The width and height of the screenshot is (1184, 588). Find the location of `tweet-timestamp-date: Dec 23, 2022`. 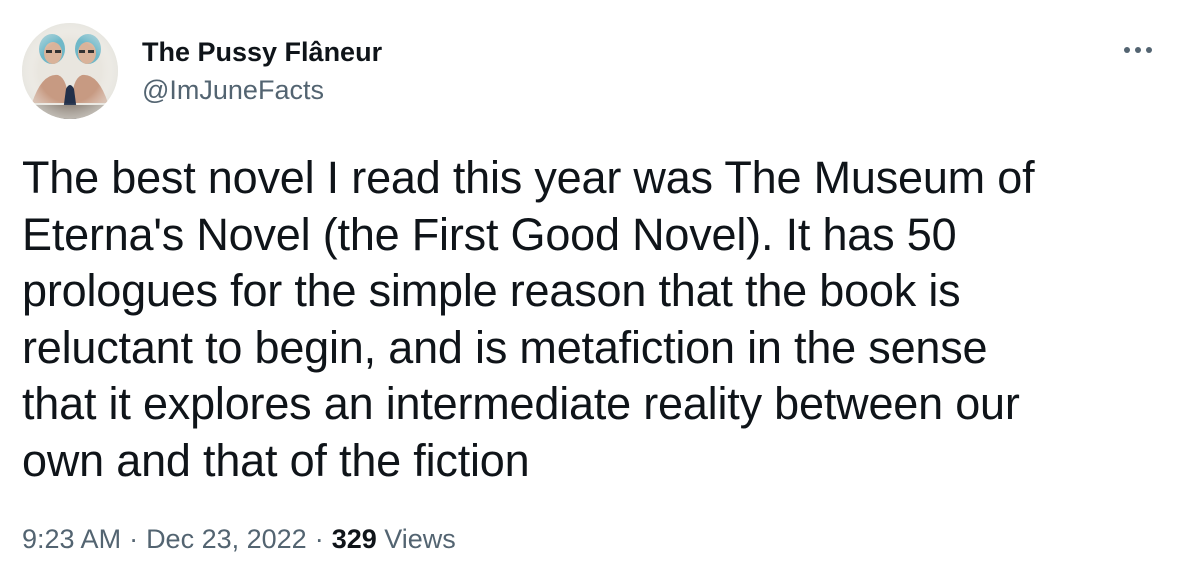

tweet-timestamp-date: Dec 23, 2022 is located at coordinates (226, 539).